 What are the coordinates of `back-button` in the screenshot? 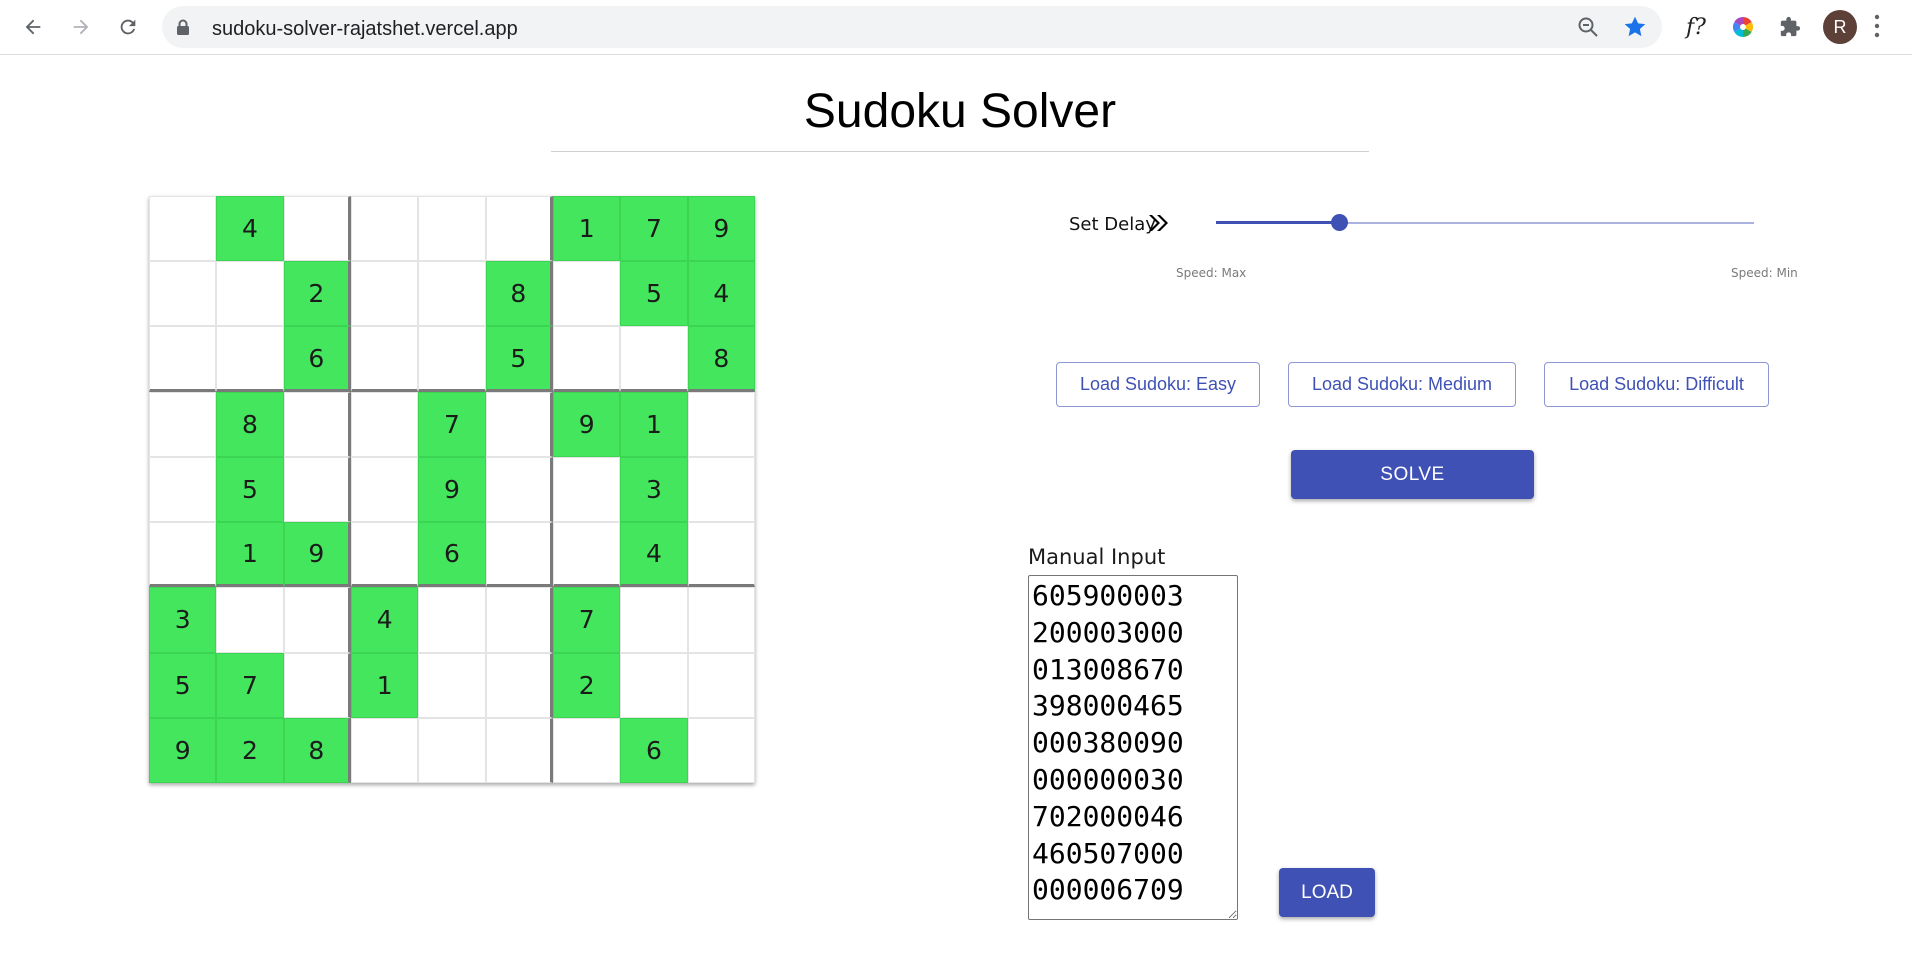 It's located at (33, 27).